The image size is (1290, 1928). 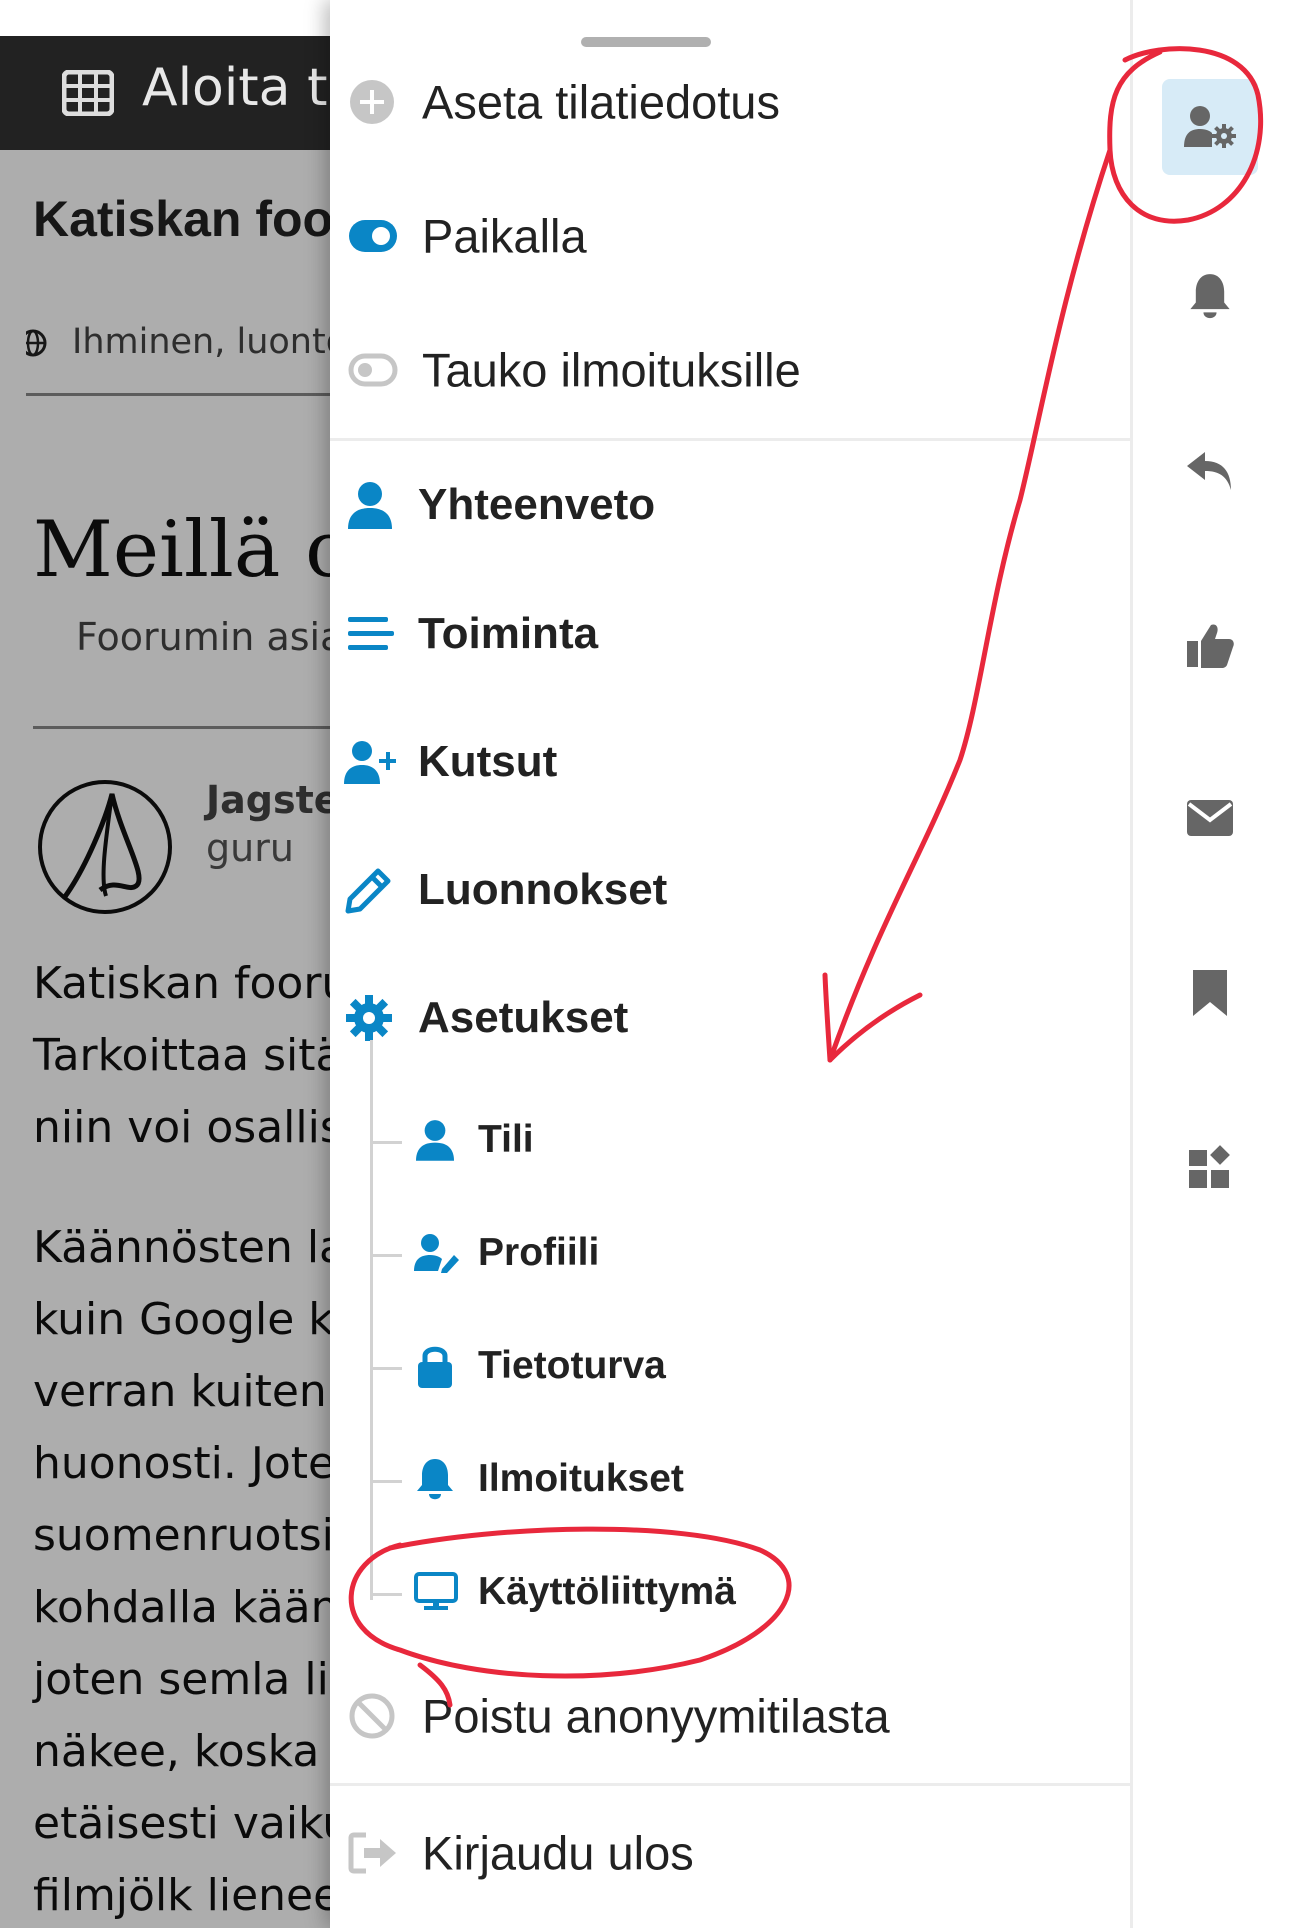 I want to click on menu-item-label: Profiili, so click(x=539, y=1252).